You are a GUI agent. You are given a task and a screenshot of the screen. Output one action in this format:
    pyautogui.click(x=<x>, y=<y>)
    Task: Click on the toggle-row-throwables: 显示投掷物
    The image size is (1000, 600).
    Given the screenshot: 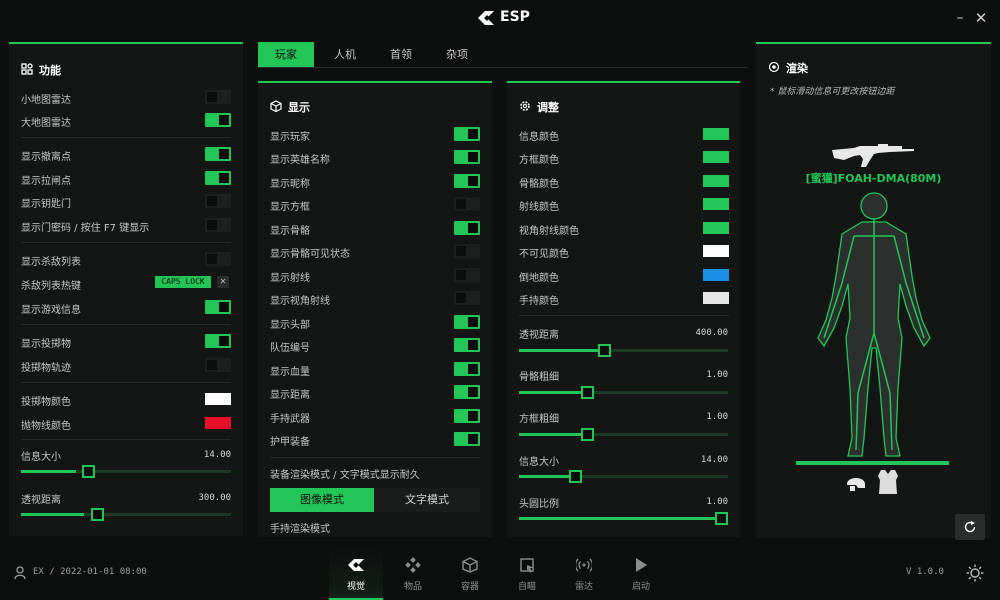 What is the action you would take?
    pyautogui.click(x=126, y=341)
    